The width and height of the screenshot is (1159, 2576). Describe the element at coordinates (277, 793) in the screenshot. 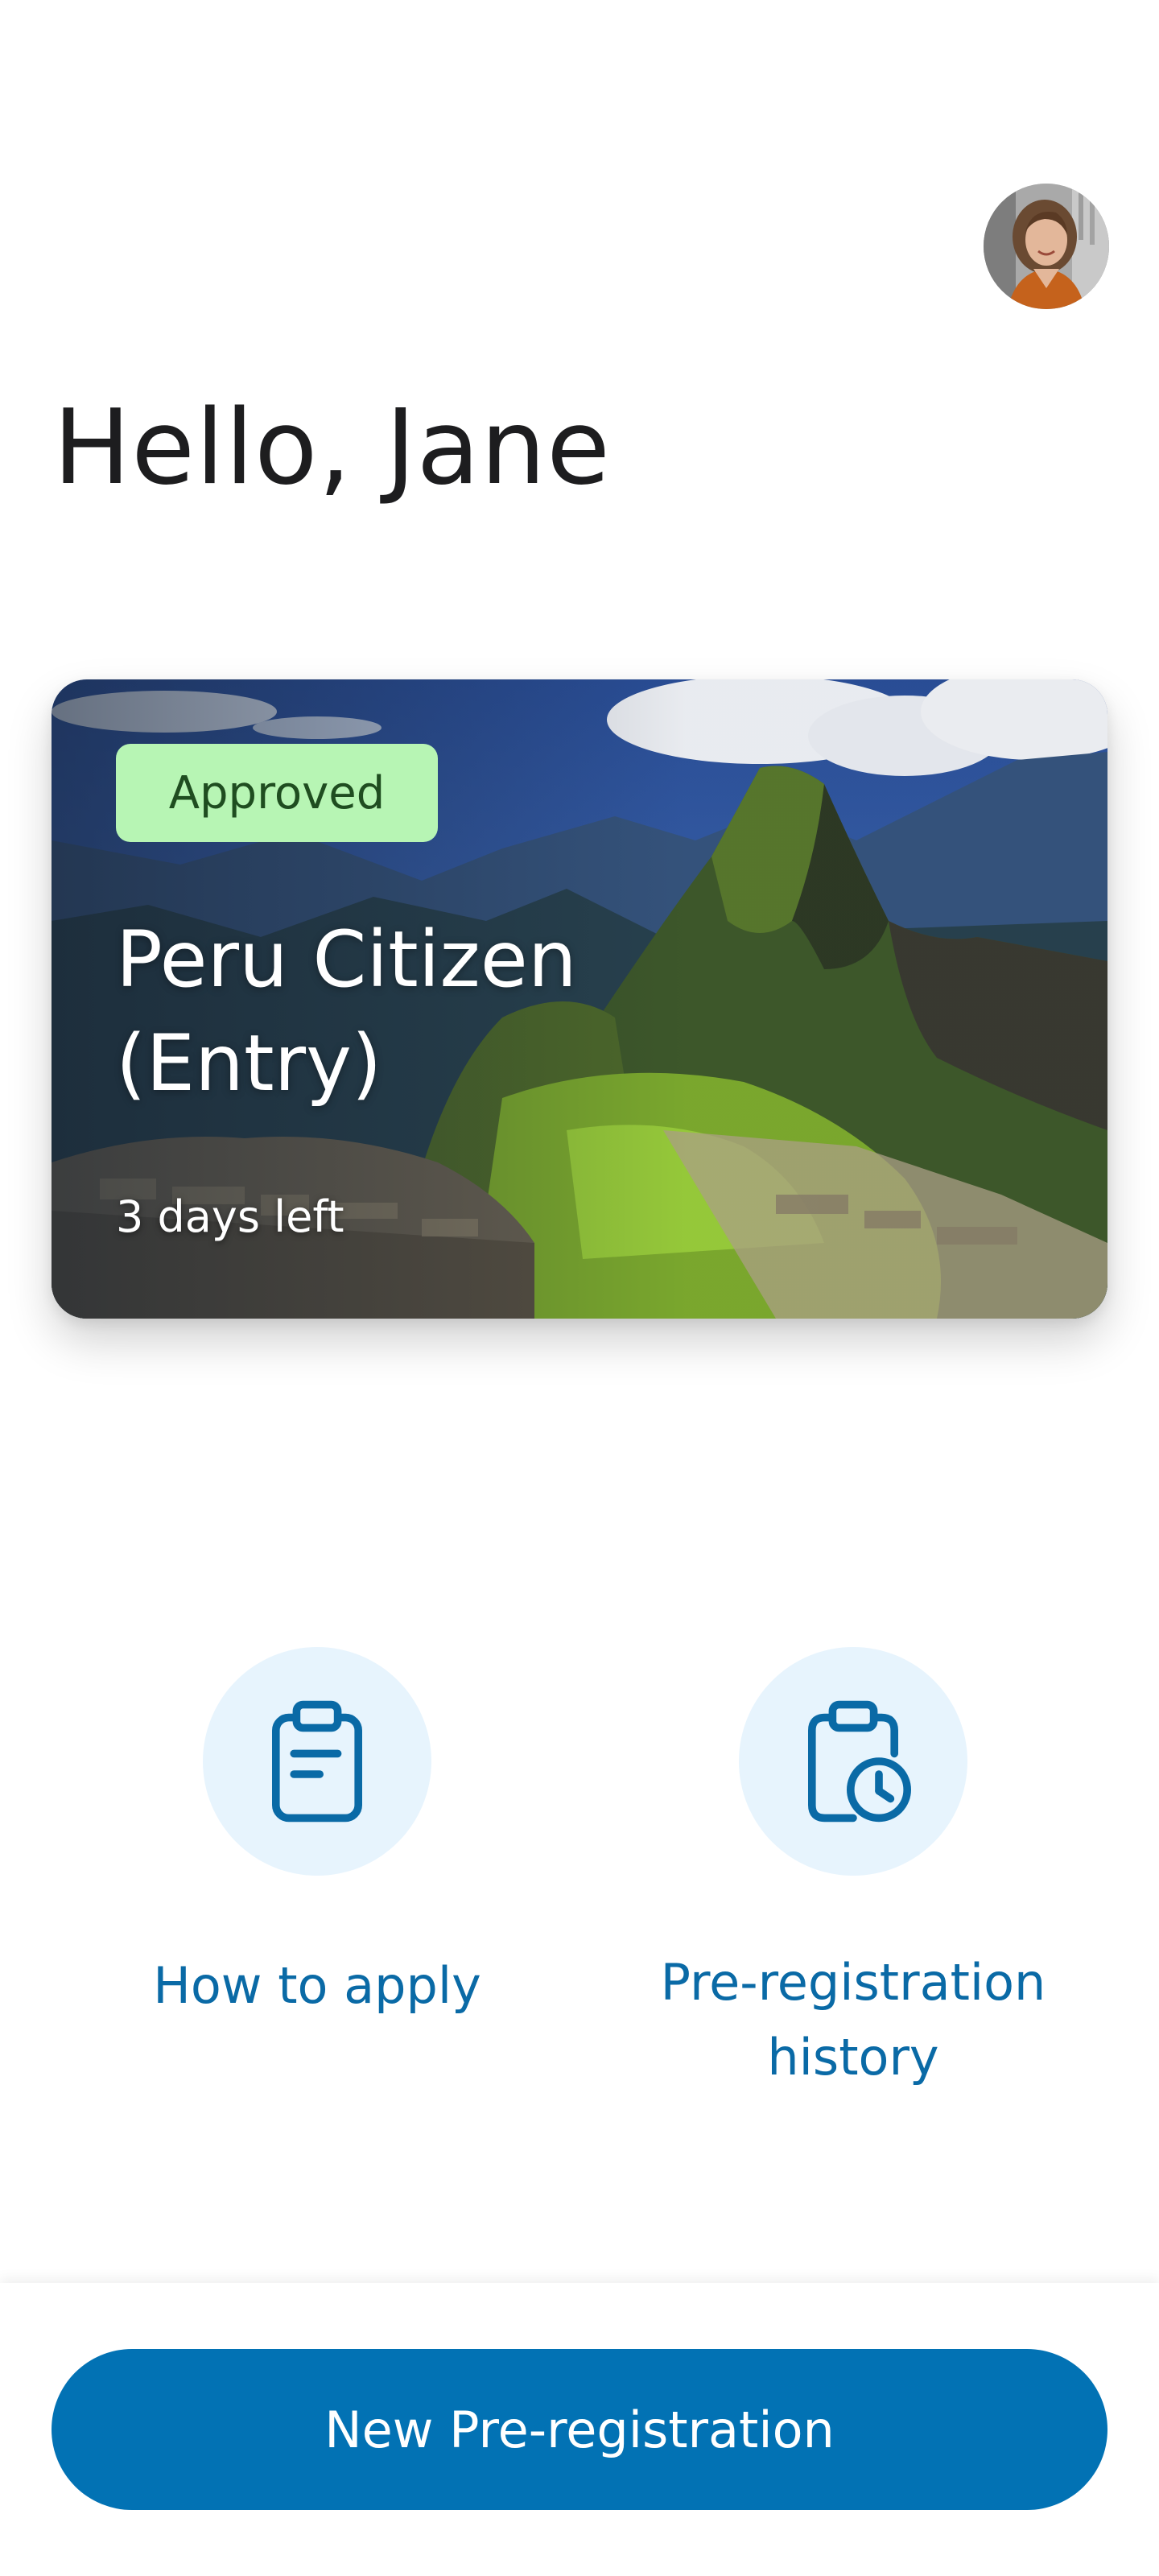

I see `status-badge: Approved` at that location.